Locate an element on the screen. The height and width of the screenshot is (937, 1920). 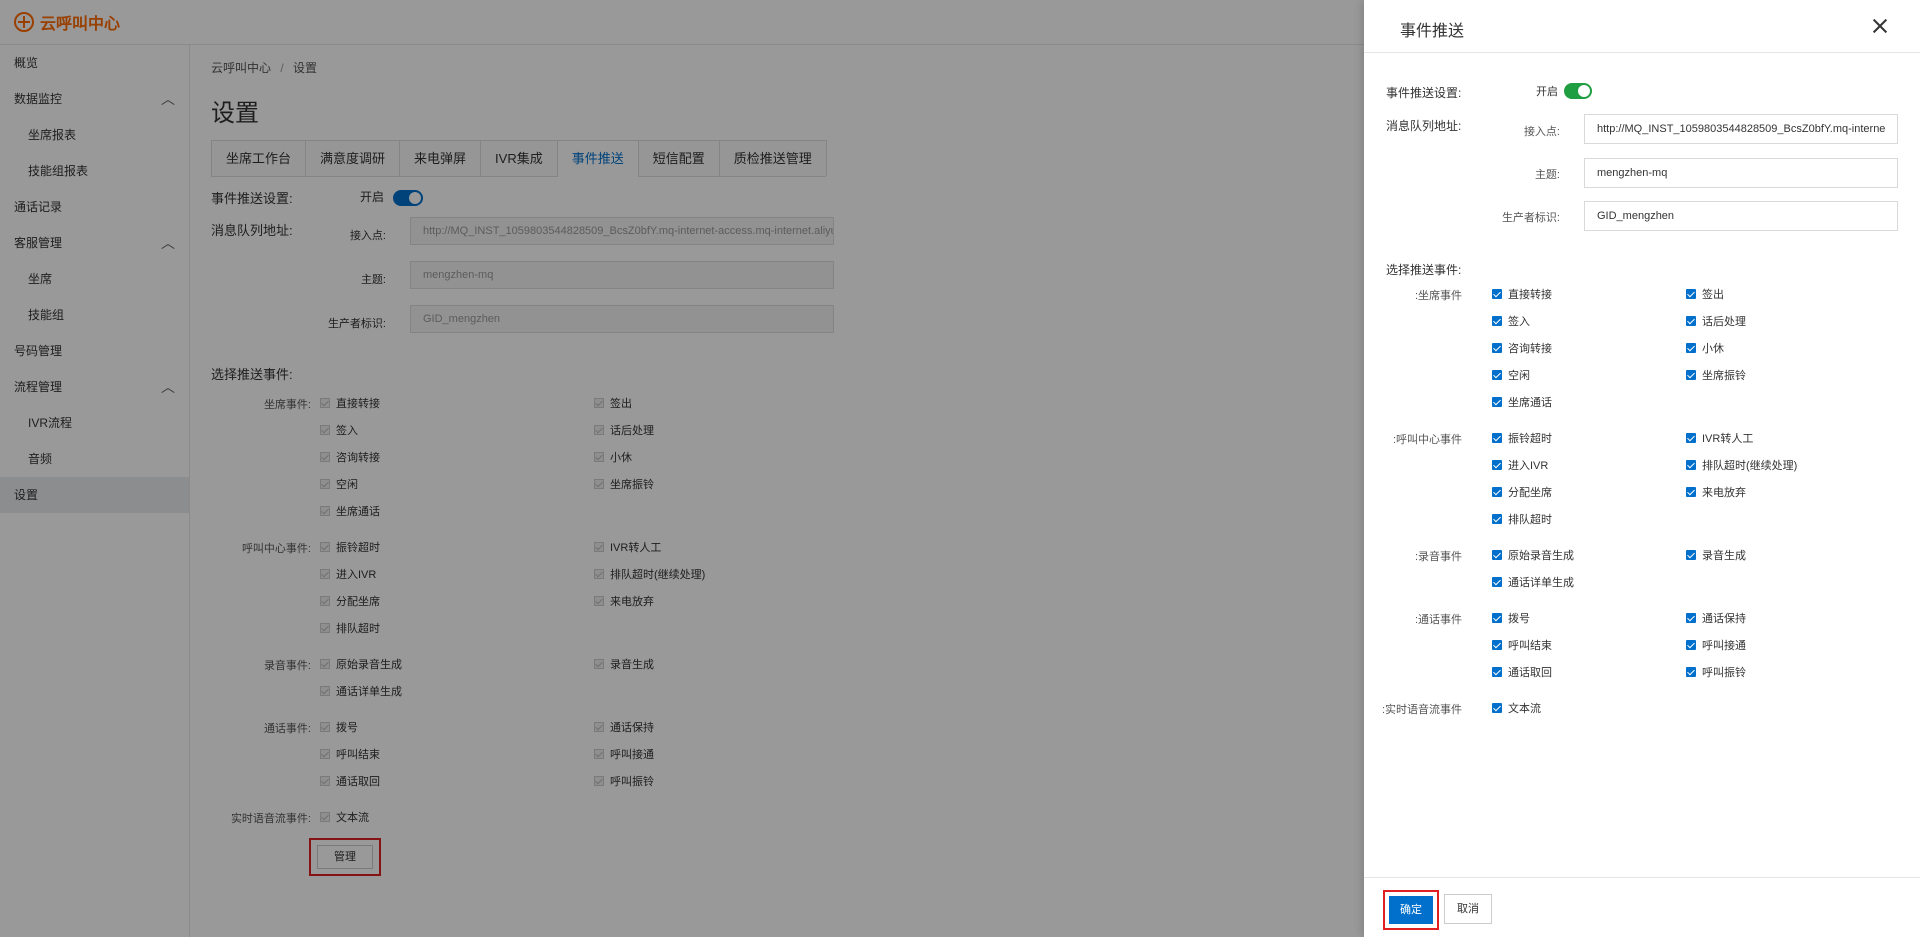
event-checkbox-label: 文本流 is located at coordinates (1524, 709).